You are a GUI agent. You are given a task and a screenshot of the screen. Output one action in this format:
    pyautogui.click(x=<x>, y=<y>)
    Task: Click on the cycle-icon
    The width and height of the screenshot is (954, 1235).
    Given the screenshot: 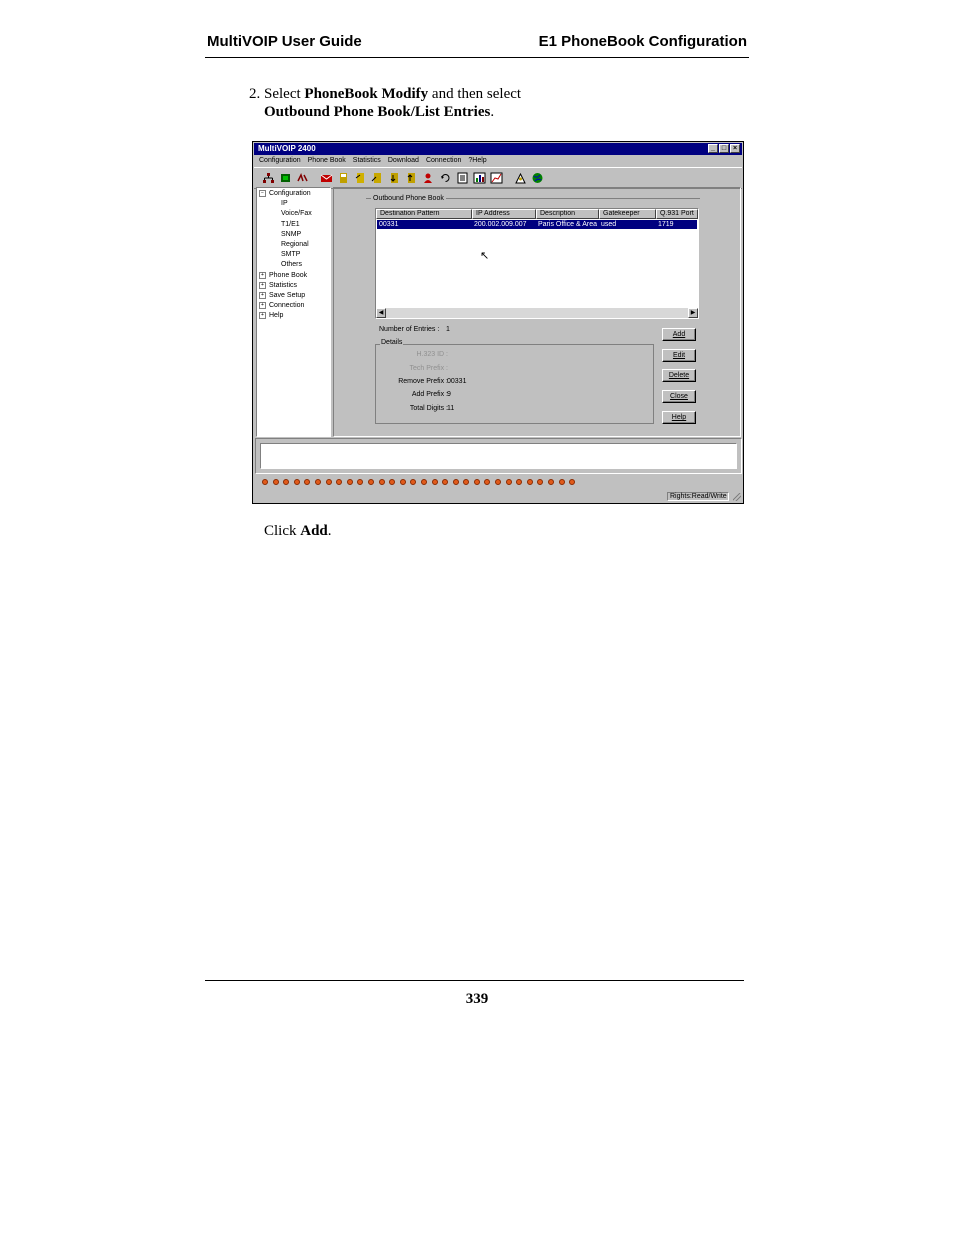 What is the action you would take?
    pyautogui.click(x=445, y=178)
    